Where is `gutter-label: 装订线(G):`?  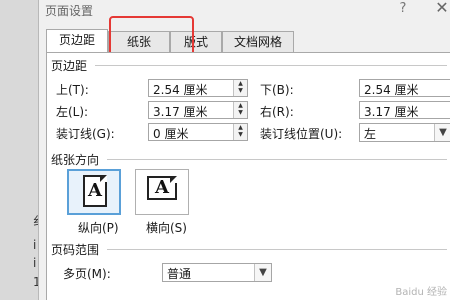 gutter-label: 装订线(G): is located at coordinates (85, 134).